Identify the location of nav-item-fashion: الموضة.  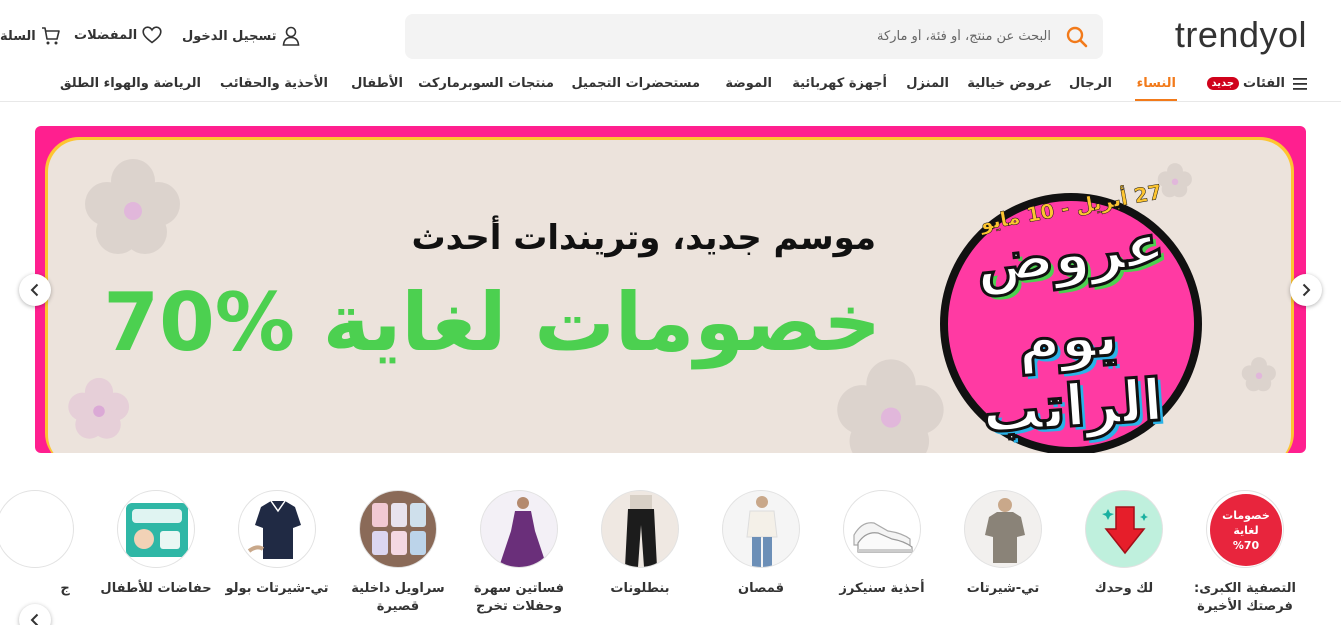
(748, 83).